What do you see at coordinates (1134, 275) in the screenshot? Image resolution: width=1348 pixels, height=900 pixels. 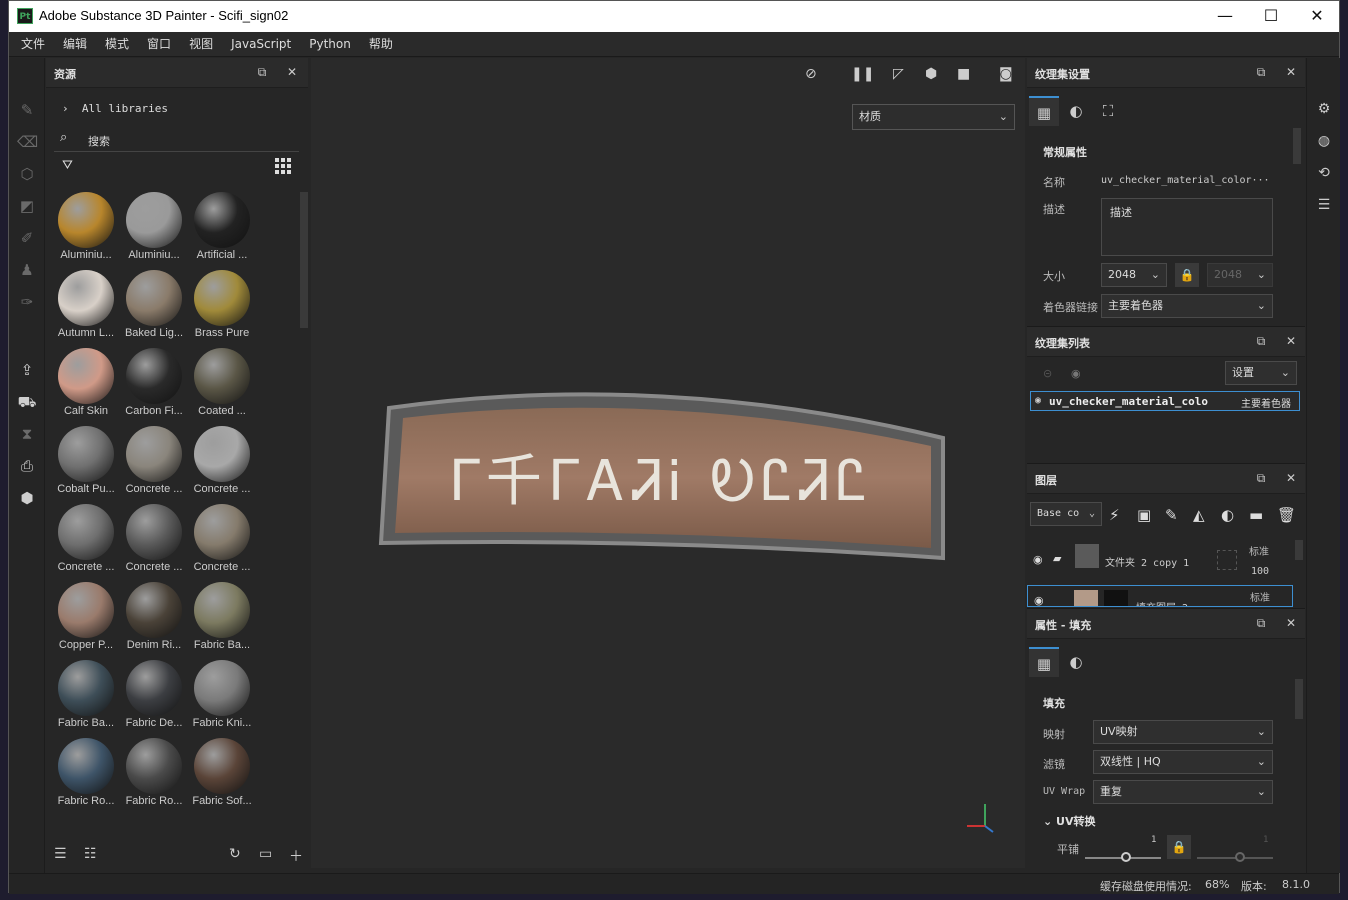 I see `size-select: 2048 ⌄` at bounding box center [1134, 275].